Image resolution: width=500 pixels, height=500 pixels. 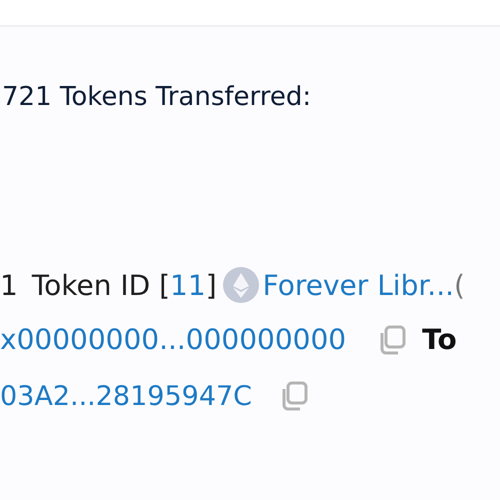 I want to click on ethereum-icon, so click(x=240, y=285).